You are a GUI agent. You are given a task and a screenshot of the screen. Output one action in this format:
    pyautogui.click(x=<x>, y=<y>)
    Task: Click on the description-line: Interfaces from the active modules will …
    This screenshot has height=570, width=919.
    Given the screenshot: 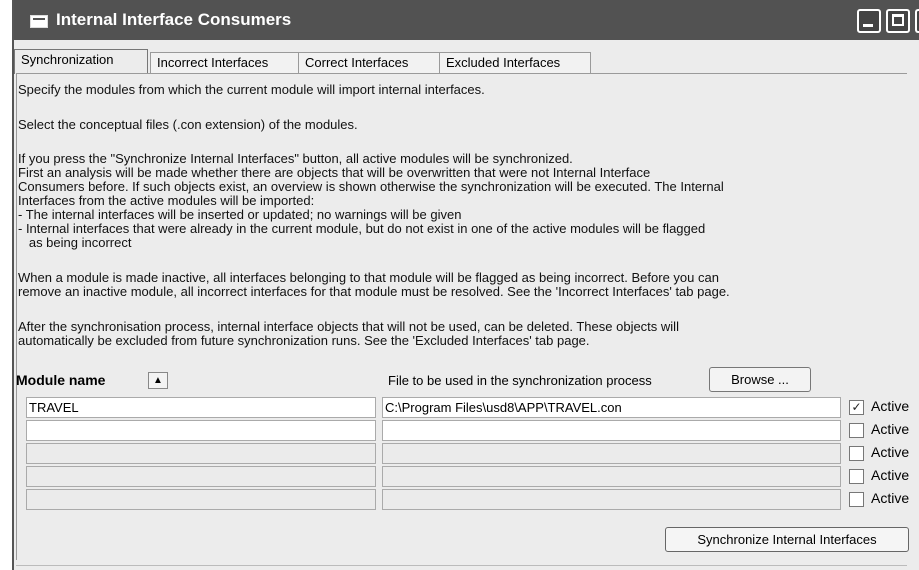 What is the action you would take?
    pyautogui.click(x=166, y=200)
    